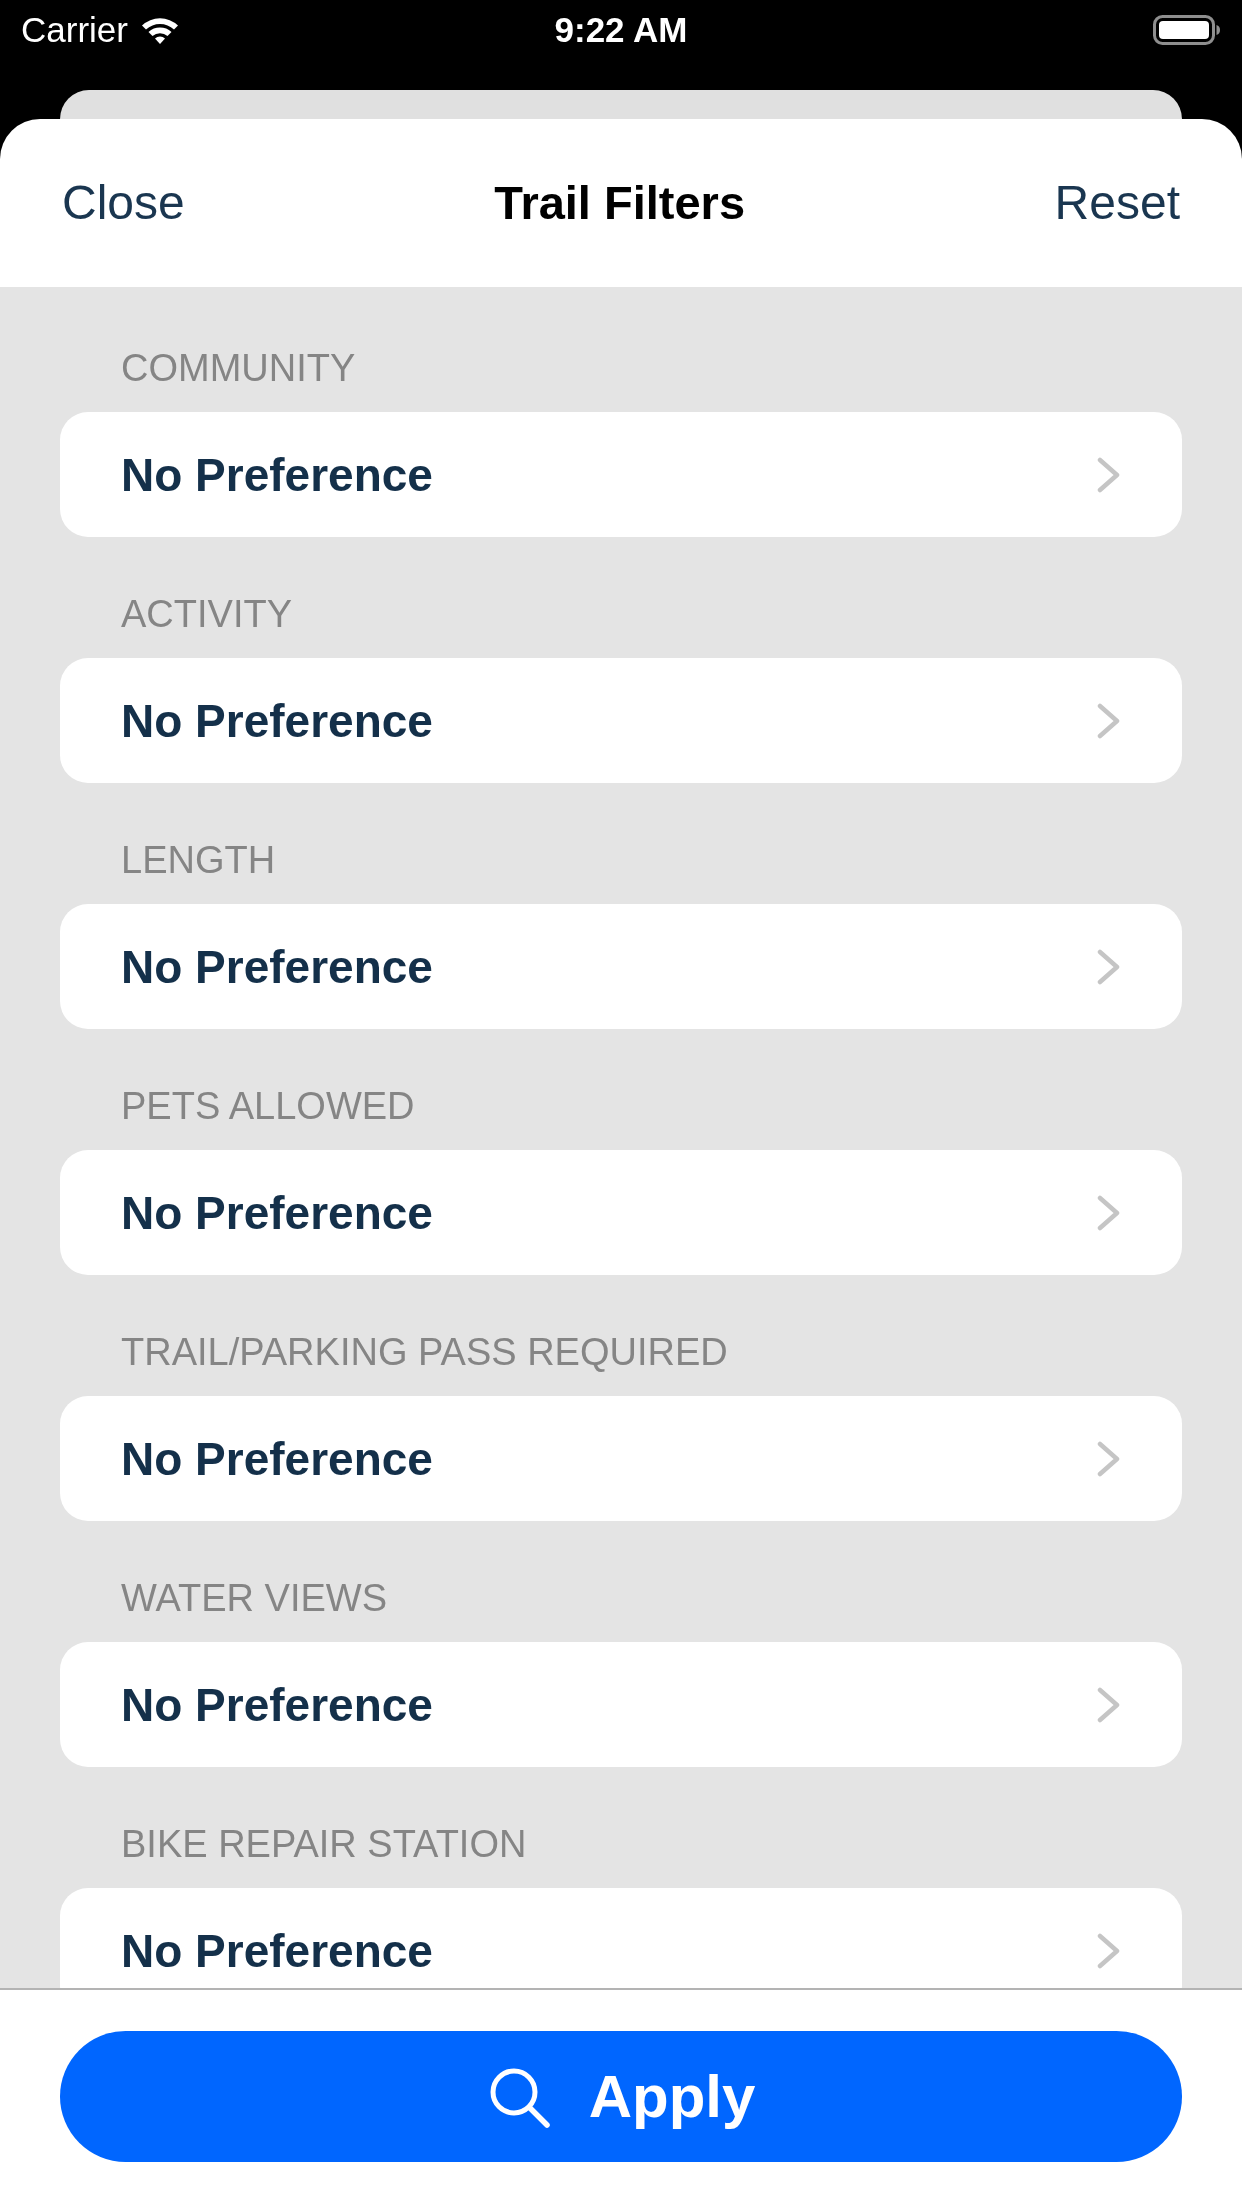  Describe the element at coordinates (123, 203) in the screenshot. I see `close-button: Close` at that location.